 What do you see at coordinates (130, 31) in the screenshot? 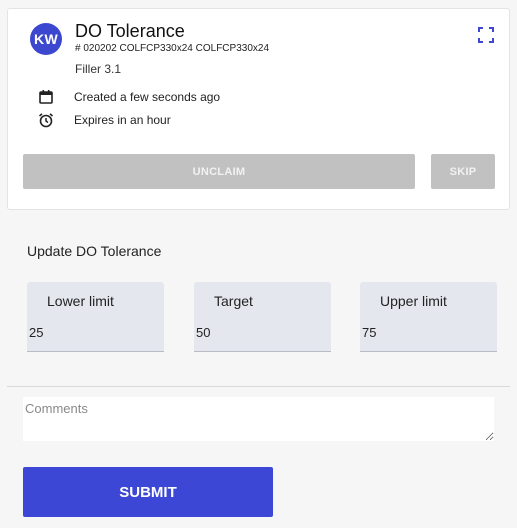
I see `task-title: DO Tolerance` at bounding box center [130, 31].